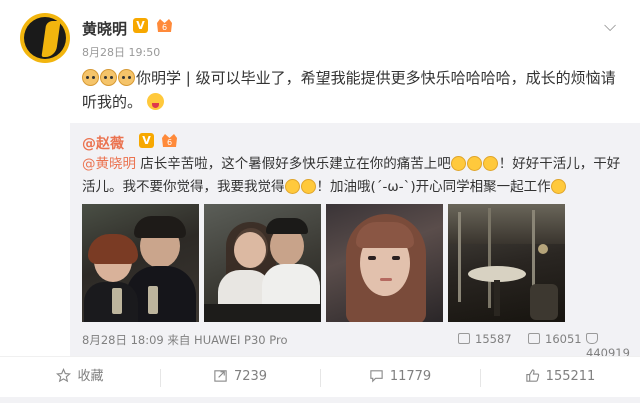 The height and width of the screenshot is (403, 640). I want to click on repost-author-name: @赵薇, so click(103, 143).